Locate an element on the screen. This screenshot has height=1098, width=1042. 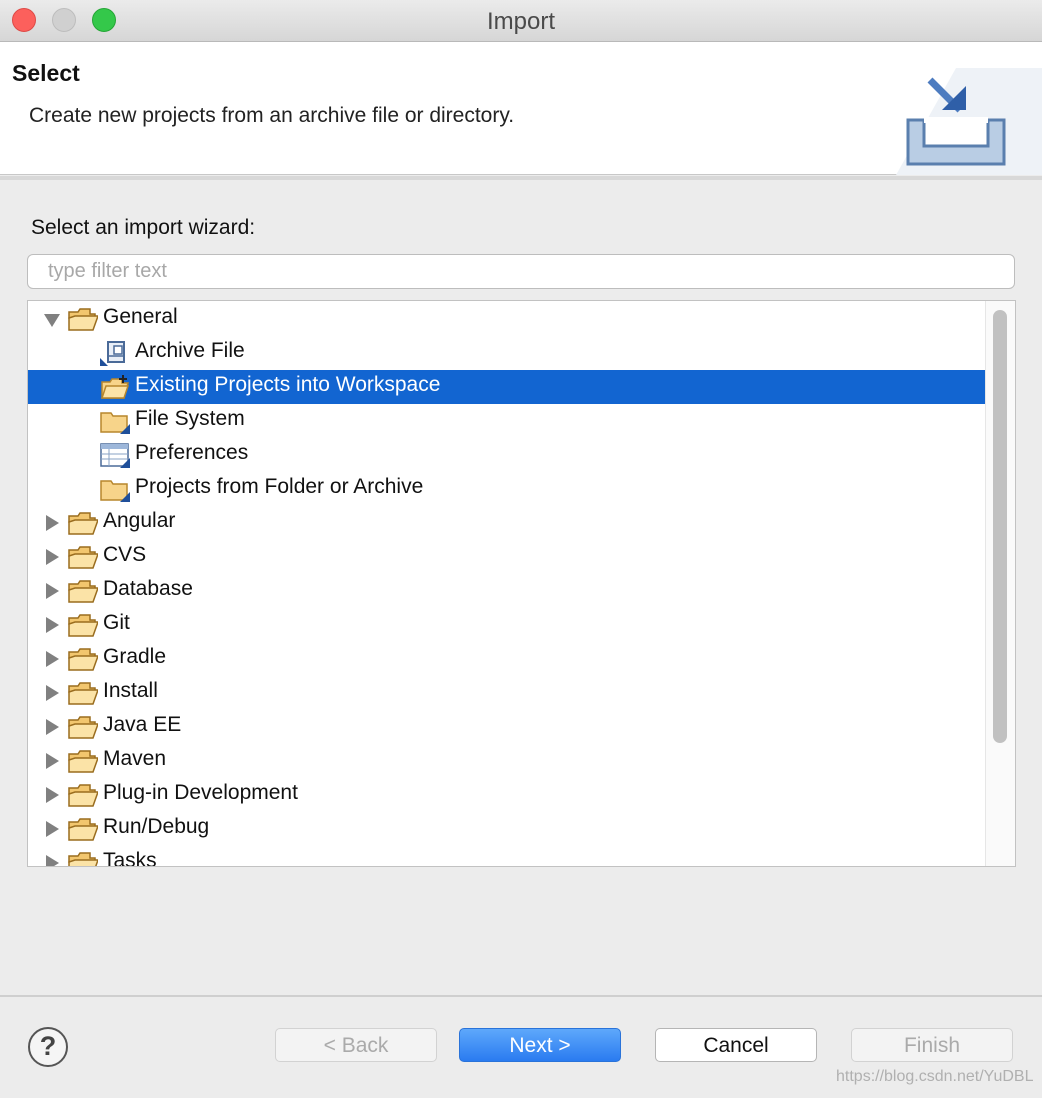
tree-item-label: Preferences is located at coordinates (192, 452).